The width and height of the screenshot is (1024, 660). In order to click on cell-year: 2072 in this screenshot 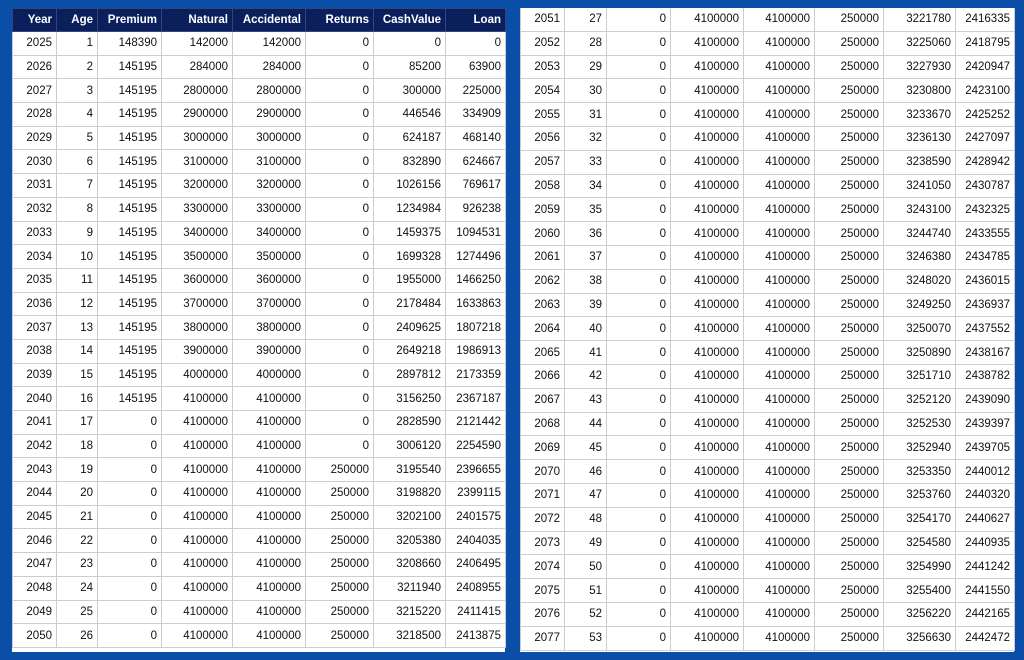, I will do `click(542, 519)`.